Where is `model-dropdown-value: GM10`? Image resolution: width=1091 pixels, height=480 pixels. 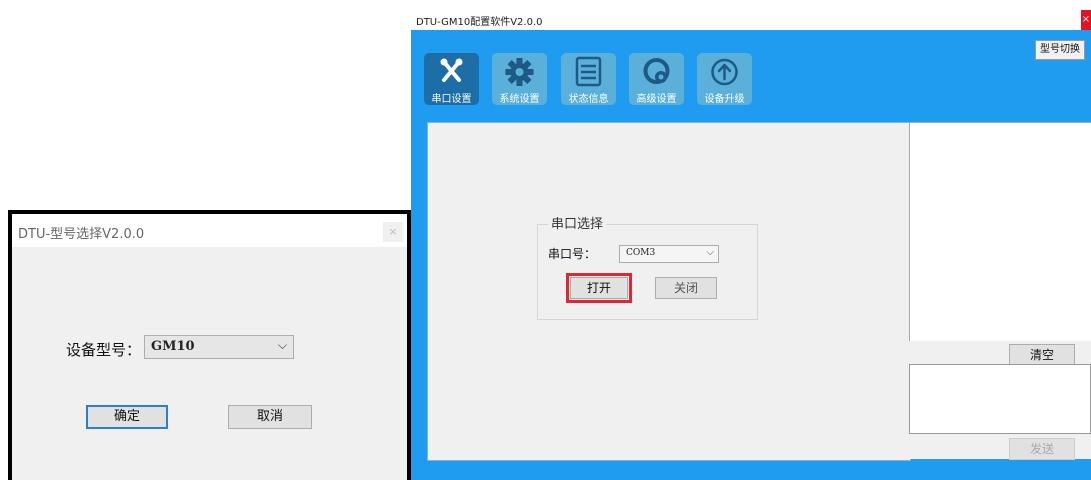 model-dropdown-value: GM10 is located at coordinates (173, 346).